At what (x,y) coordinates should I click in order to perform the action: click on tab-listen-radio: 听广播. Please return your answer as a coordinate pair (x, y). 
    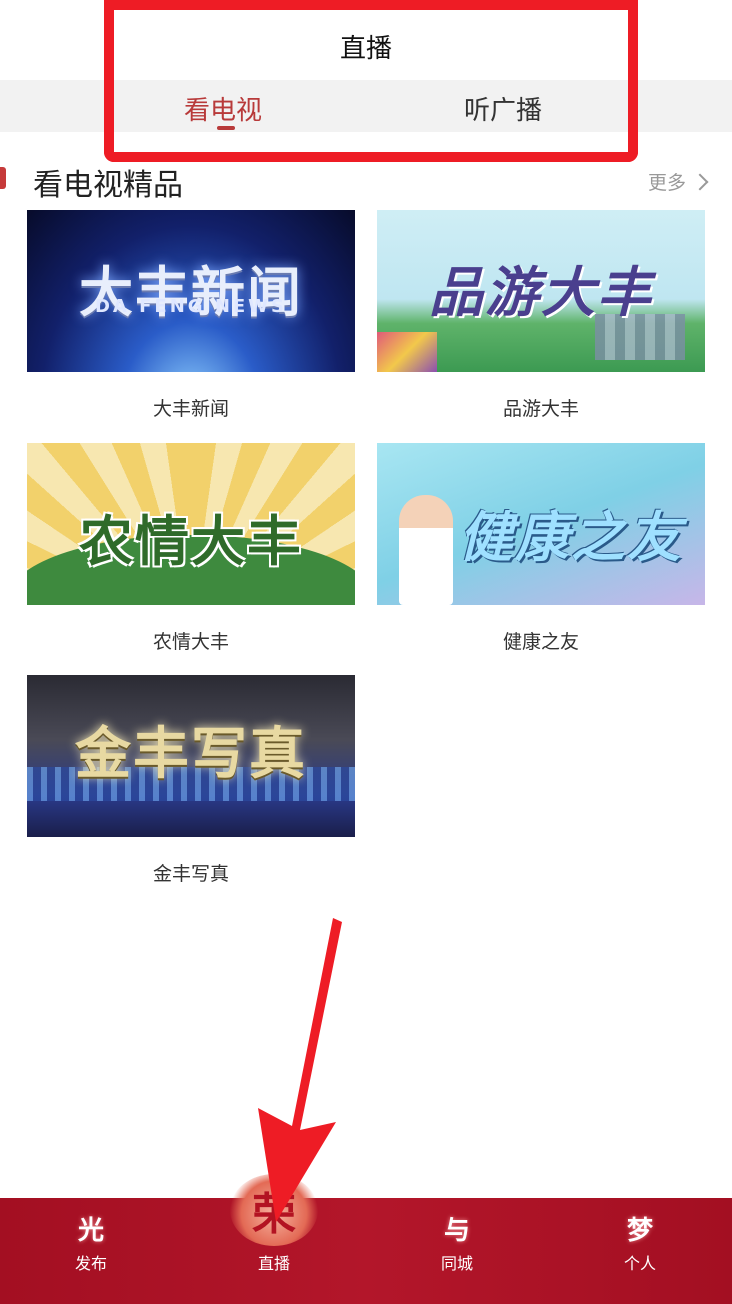
    Looking at the image, I should click on (503, 108).